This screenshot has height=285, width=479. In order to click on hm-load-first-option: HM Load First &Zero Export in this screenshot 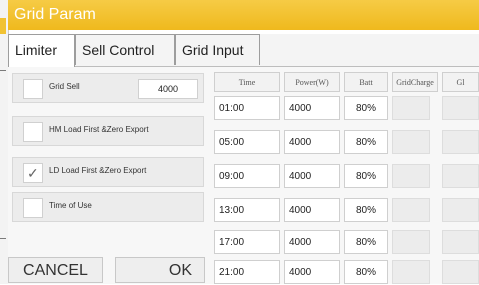, I will do `click(108, 131)`.